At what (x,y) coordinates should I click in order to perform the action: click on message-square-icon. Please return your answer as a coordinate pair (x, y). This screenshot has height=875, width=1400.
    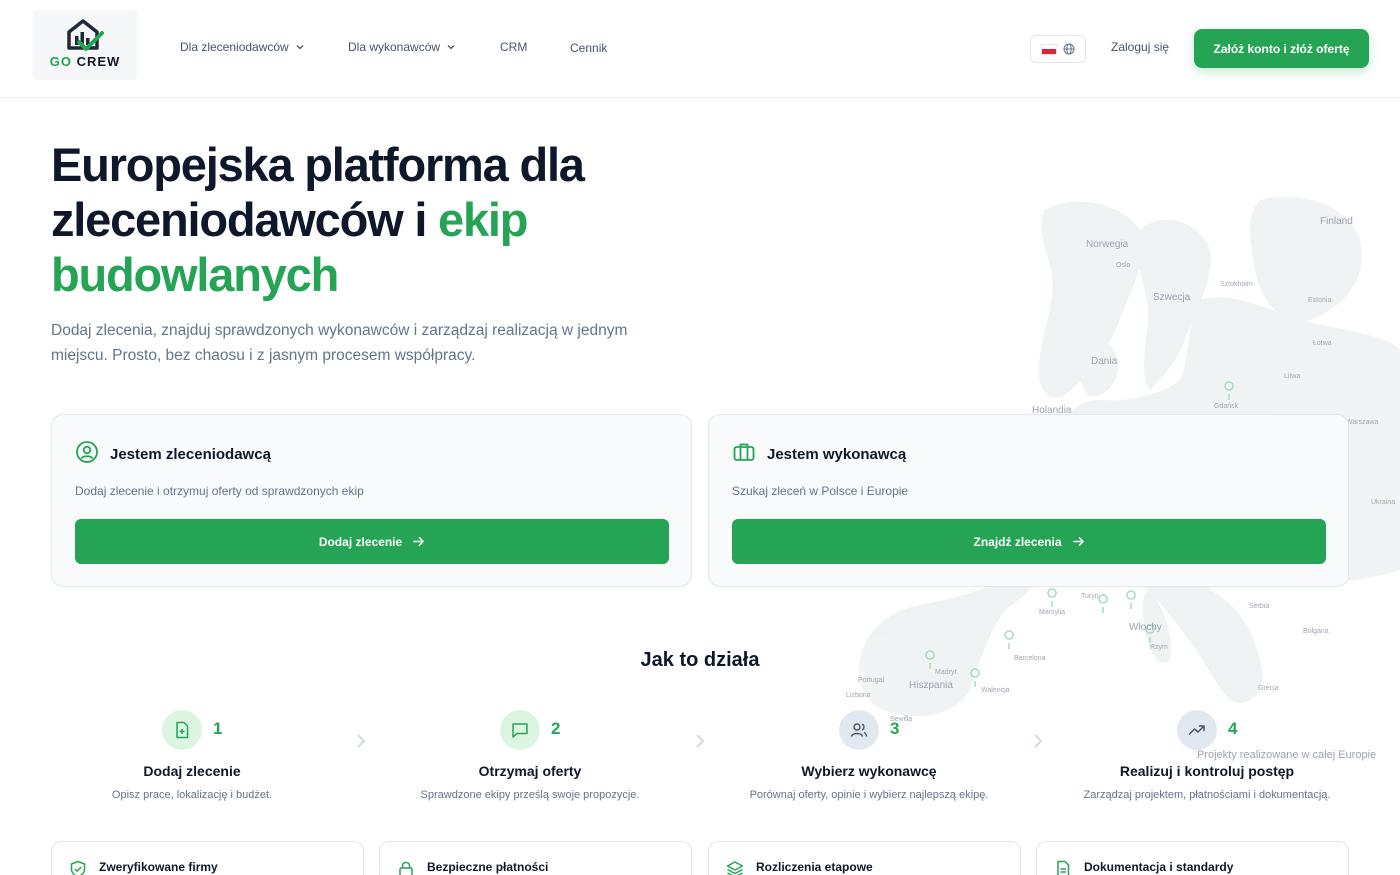
    Looking at the image, I should click on (520, 730).